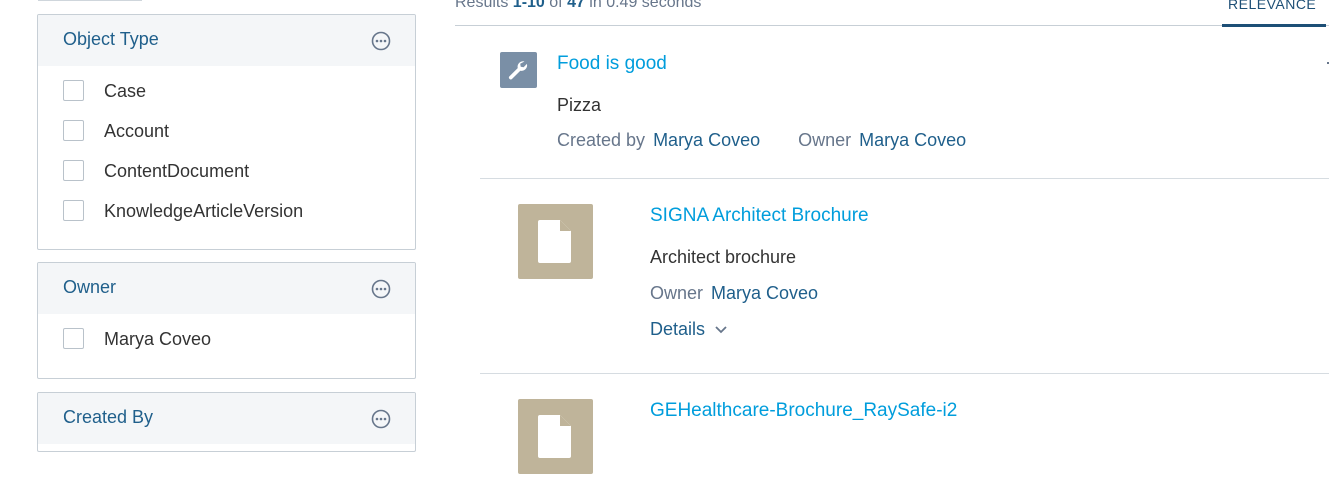 The image size is (1329, 479). What do you see at coordinates (892, 25) in the screenshot?
I see `summary-divider` at bounding box center [892, 25].